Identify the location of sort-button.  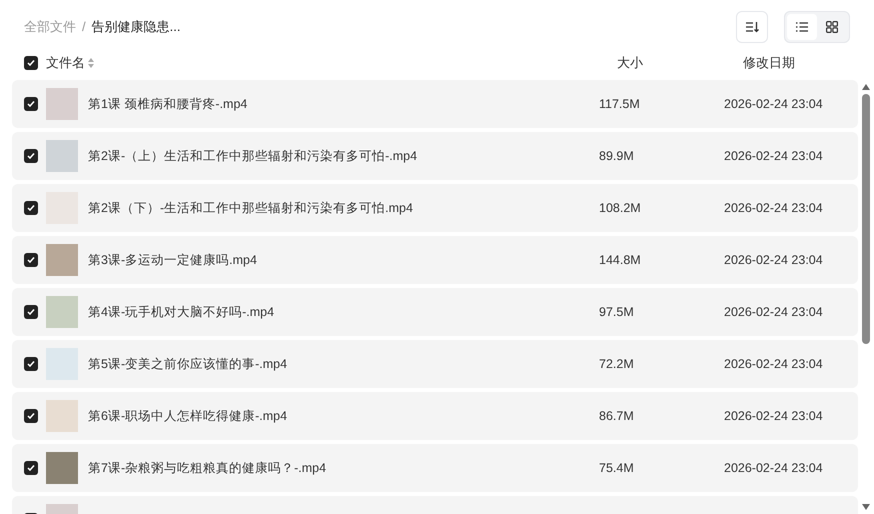
(752, 27).